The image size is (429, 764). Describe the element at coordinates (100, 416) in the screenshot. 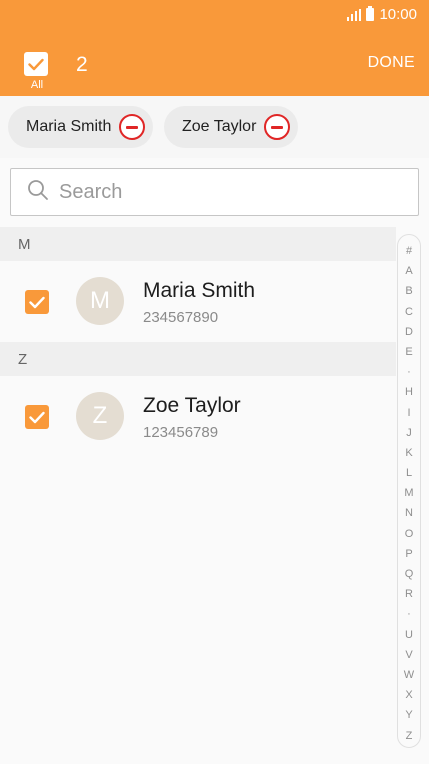

I see `avatar: Z` at that location.